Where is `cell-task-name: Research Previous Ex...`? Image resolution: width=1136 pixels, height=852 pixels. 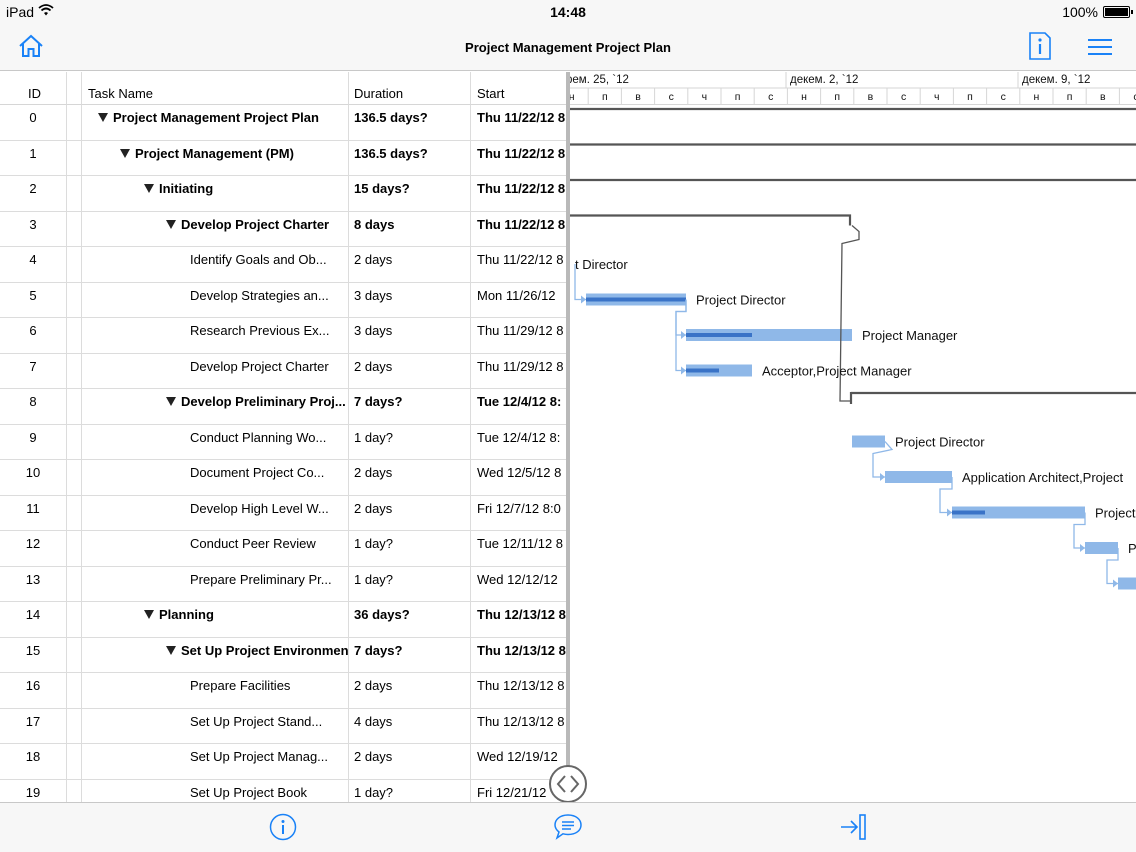 cell-task-name: Research Previous Ex... is located at coordinates (215, 336).